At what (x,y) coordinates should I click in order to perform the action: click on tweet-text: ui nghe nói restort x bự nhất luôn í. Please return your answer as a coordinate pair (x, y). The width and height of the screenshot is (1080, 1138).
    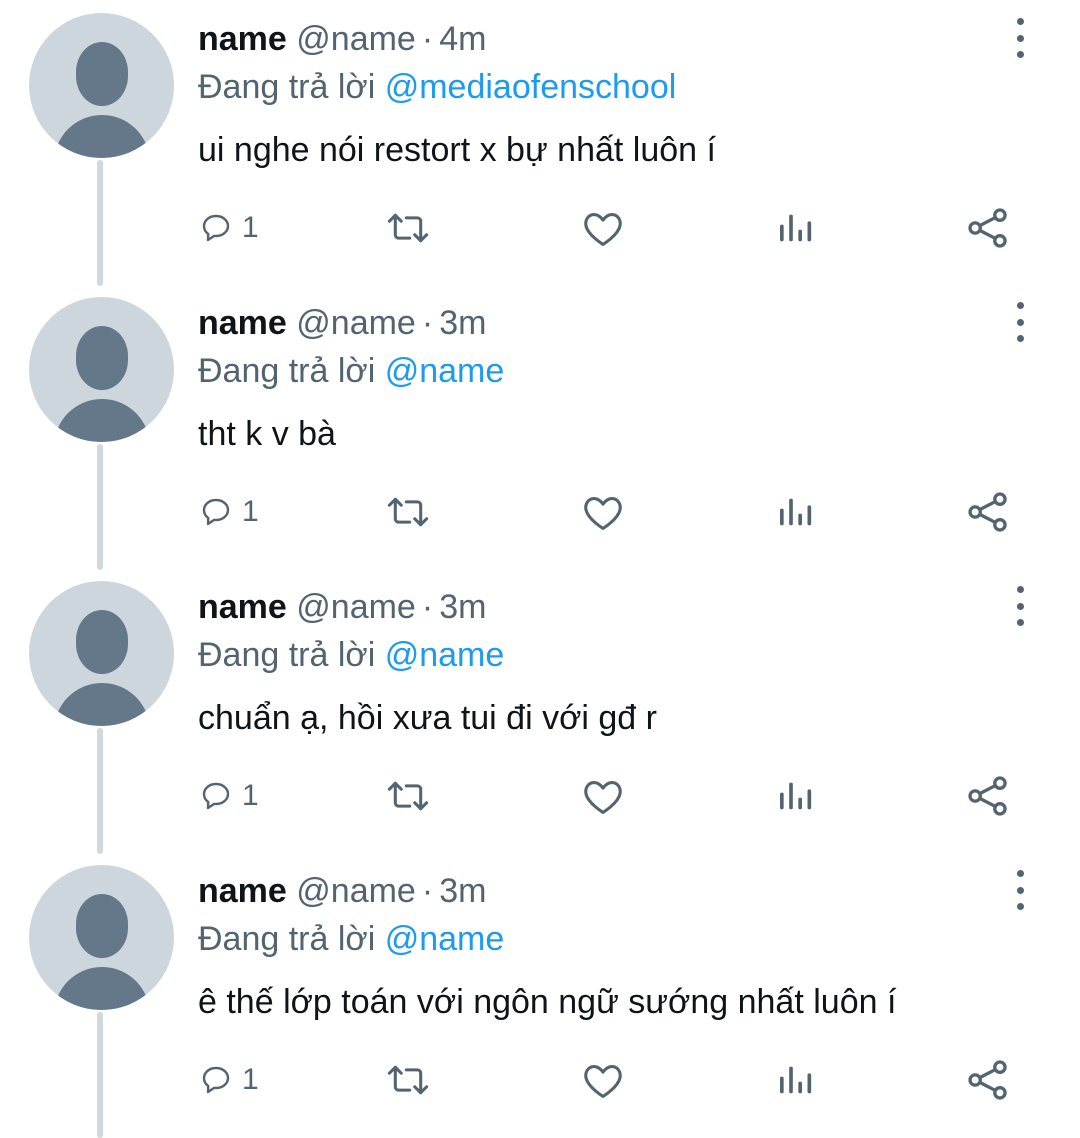
    Looking at the image, I should click on (457, 150).